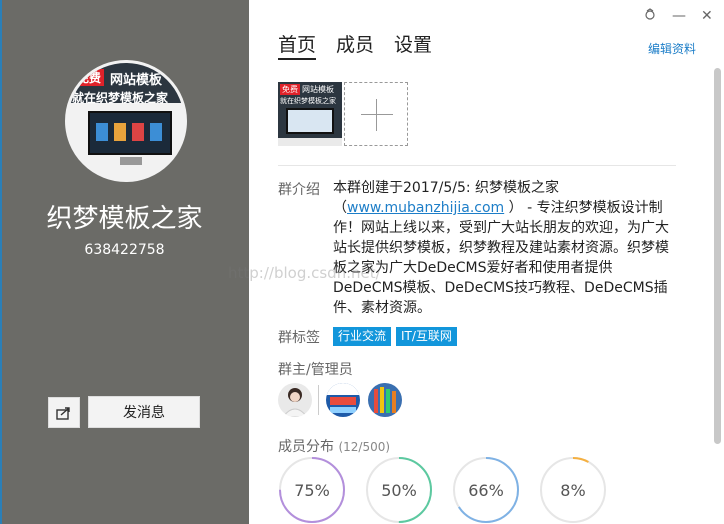 The height and width of the screenshot is (524, 724). I want to click on photo-monitor, so click(310, 121).